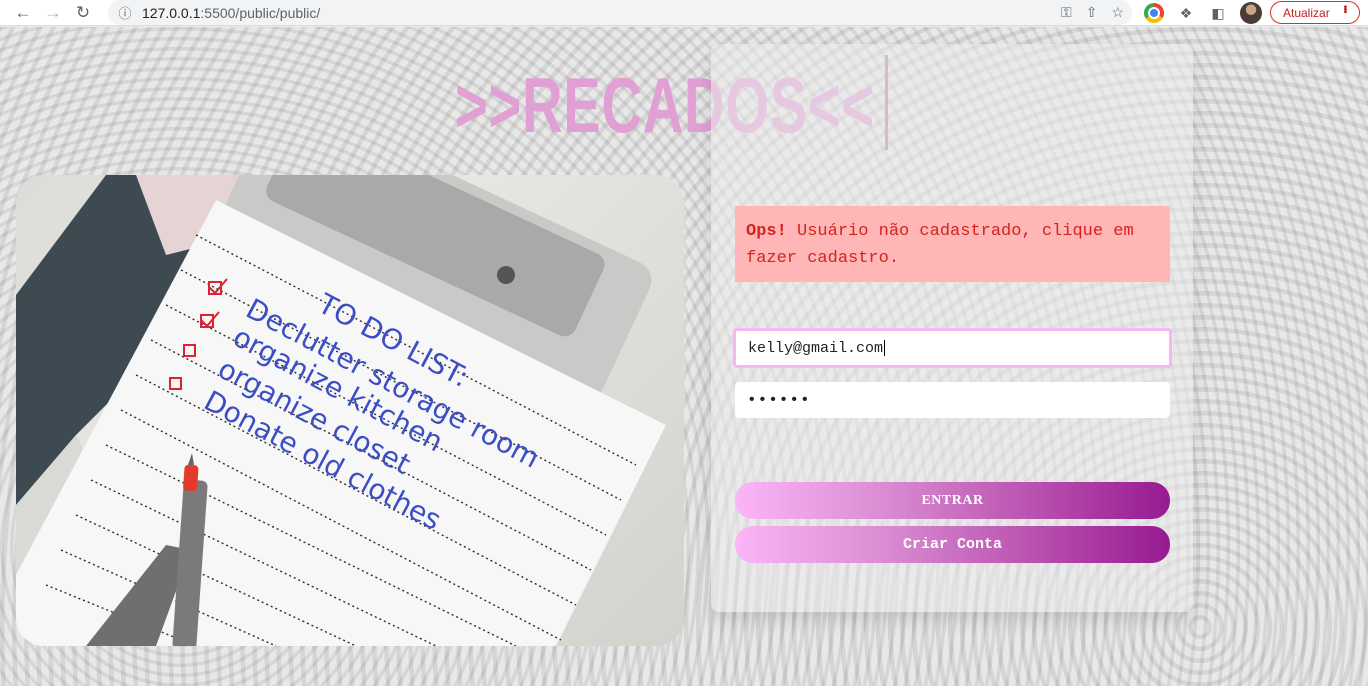  What do you see at coordinates (83, 13) in the screenshot?
I see `reload-icon: ↻` at bounding box center [83, 13].